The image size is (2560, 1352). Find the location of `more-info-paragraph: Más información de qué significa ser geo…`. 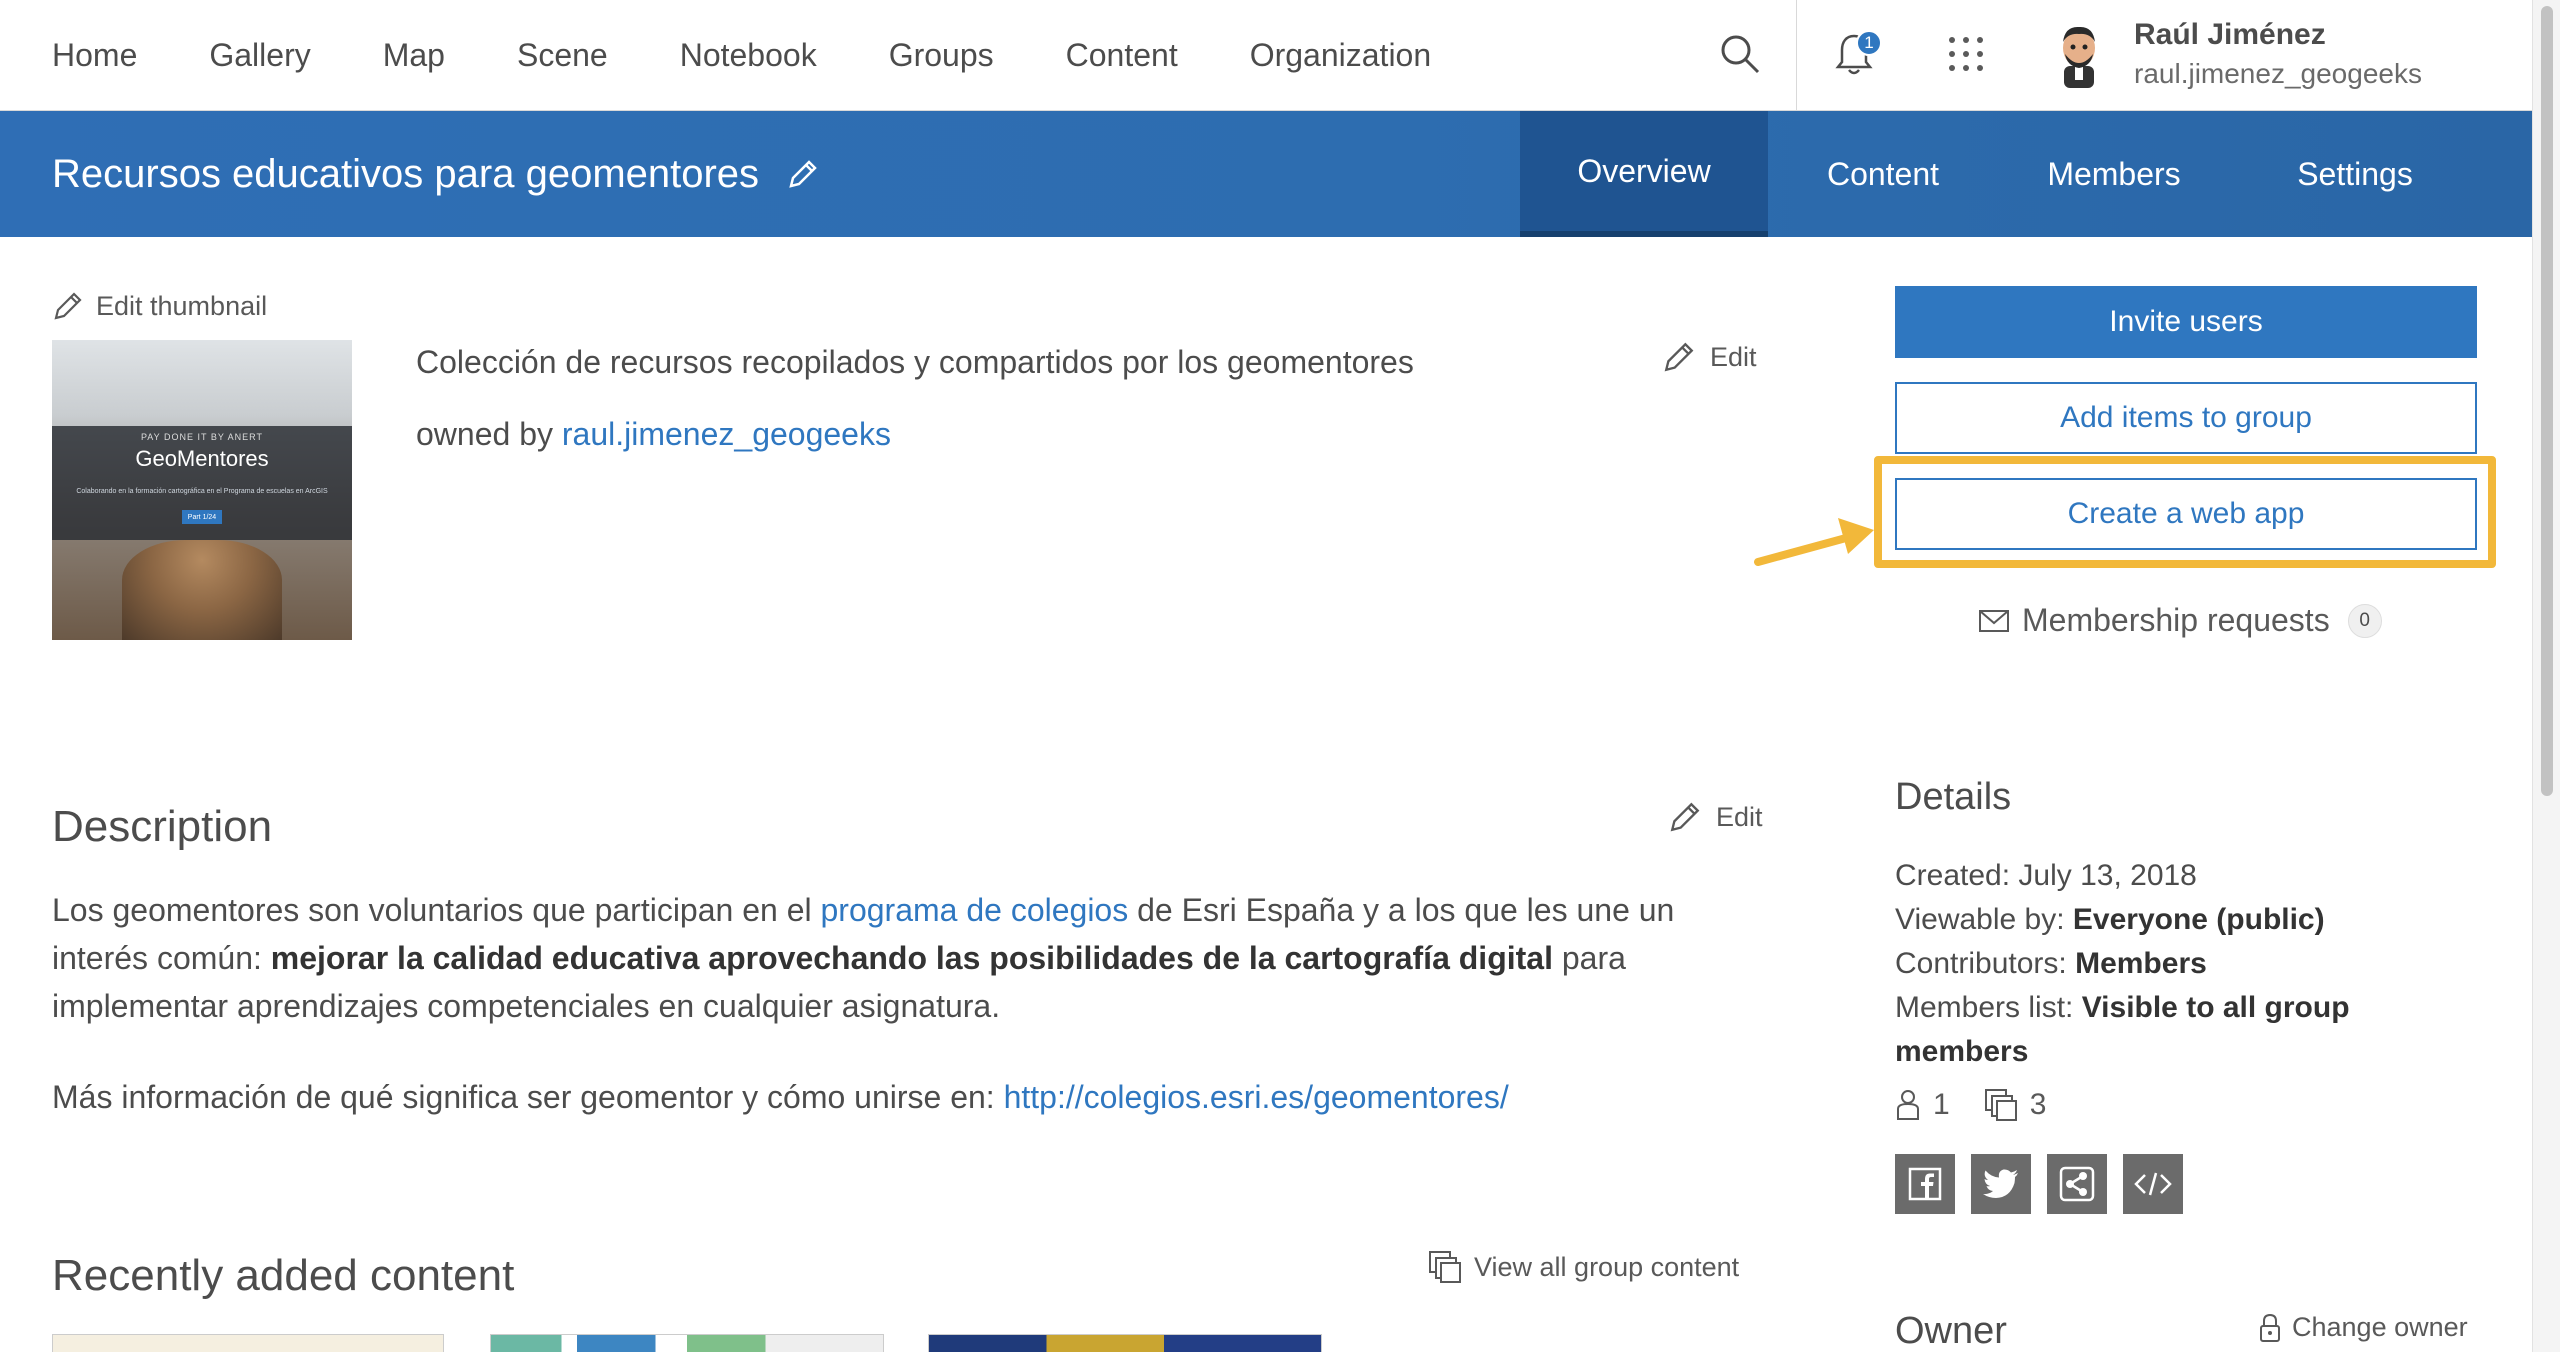

more-info-paragraph: Más información de qué significa ser geo… is located at coordinates (780, 1097).